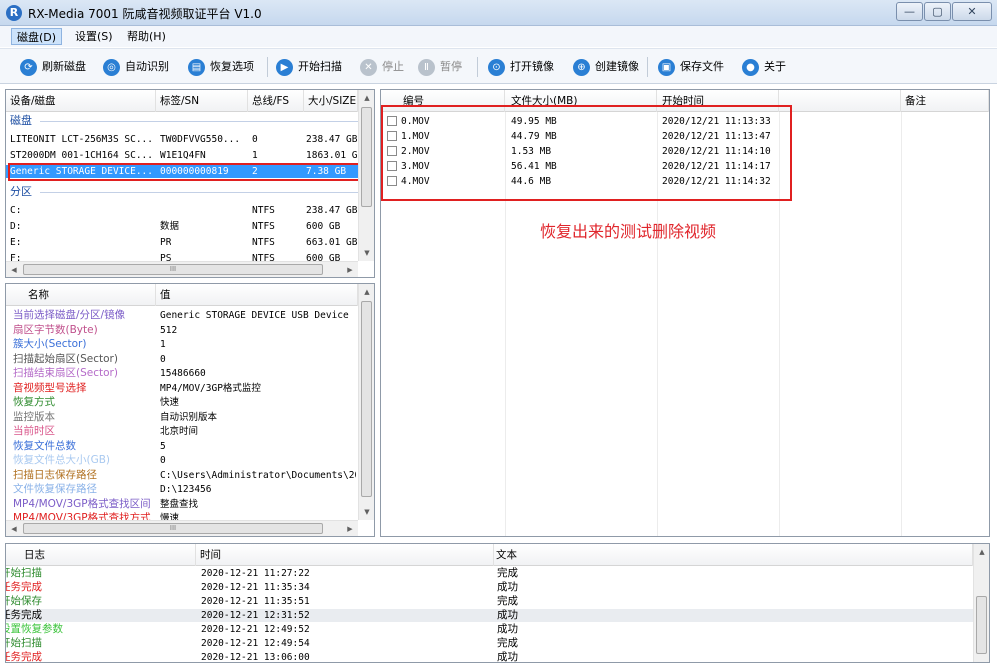 The width and height of the screenshot is (997, 663). Describe the element at coordinates (81, 101) in the screenshot. I see `column-device: 设备/磁盘` at that location.